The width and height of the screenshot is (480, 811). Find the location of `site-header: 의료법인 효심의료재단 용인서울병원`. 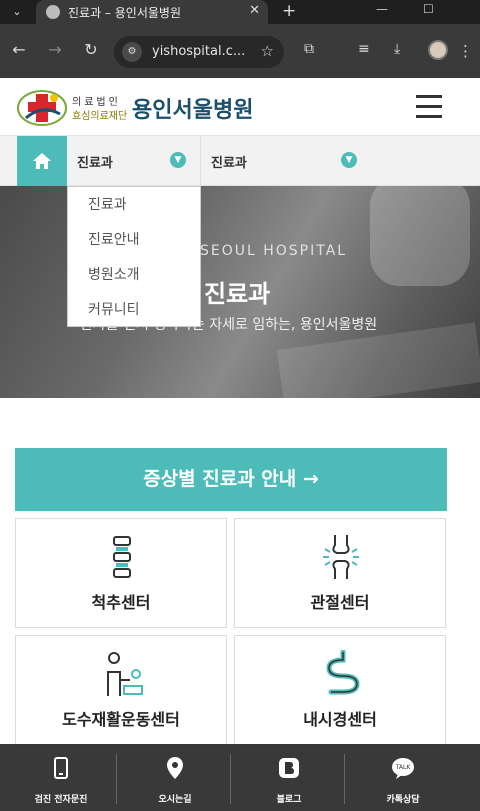

site-header: 의료법인 효심의료재단 용인서울병원 is located at coordinates (240, 107).